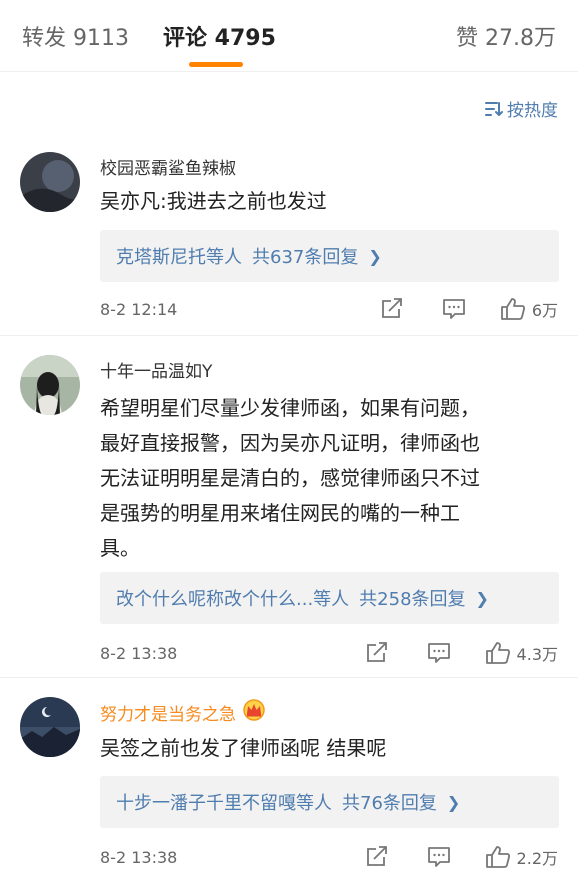 The width and height of the screenshot is (578, 870). Describe the element at coordinates (243, 748) in the screenshot. I see `comment-text: 吴签之前也发了律师函呢 结果呢` at that location.